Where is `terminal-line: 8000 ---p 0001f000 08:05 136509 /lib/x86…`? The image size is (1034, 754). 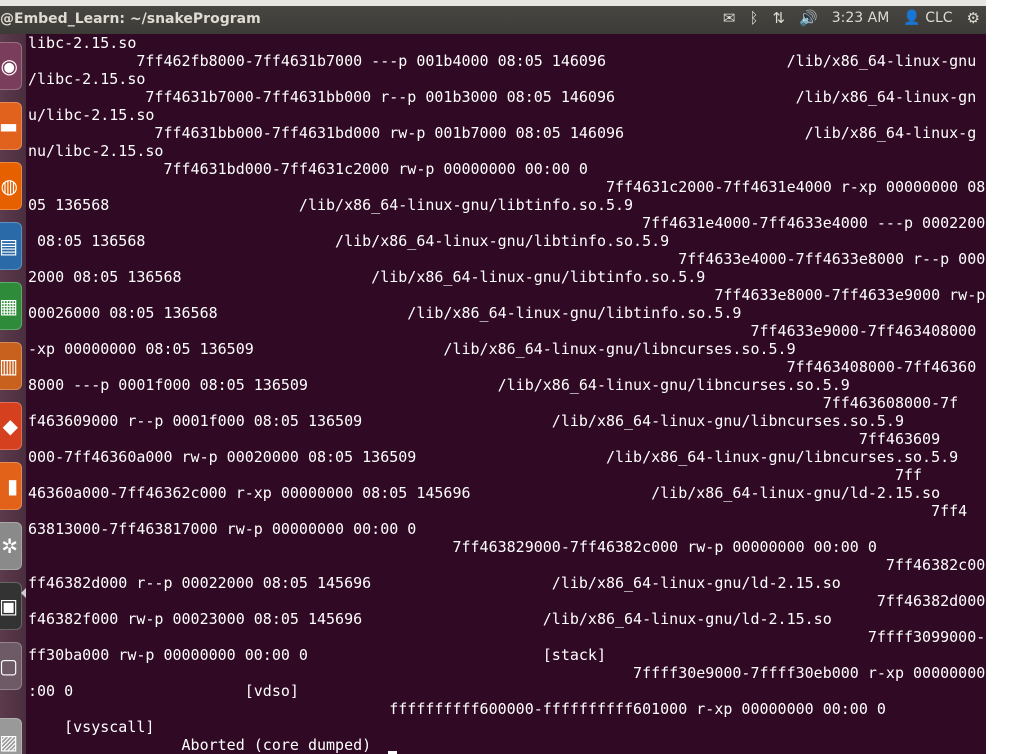
terminal-line: 8000 ---p 0001f000 08:05 136509 /lib/x86… is located at coordinates (439, 385).